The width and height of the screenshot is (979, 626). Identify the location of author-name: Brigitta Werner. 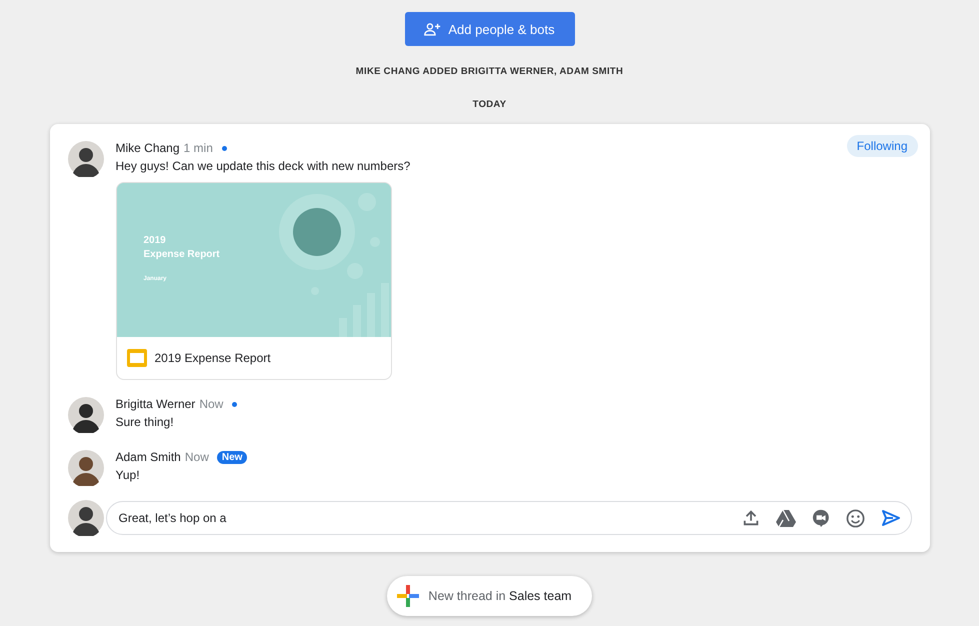
(156, 404).